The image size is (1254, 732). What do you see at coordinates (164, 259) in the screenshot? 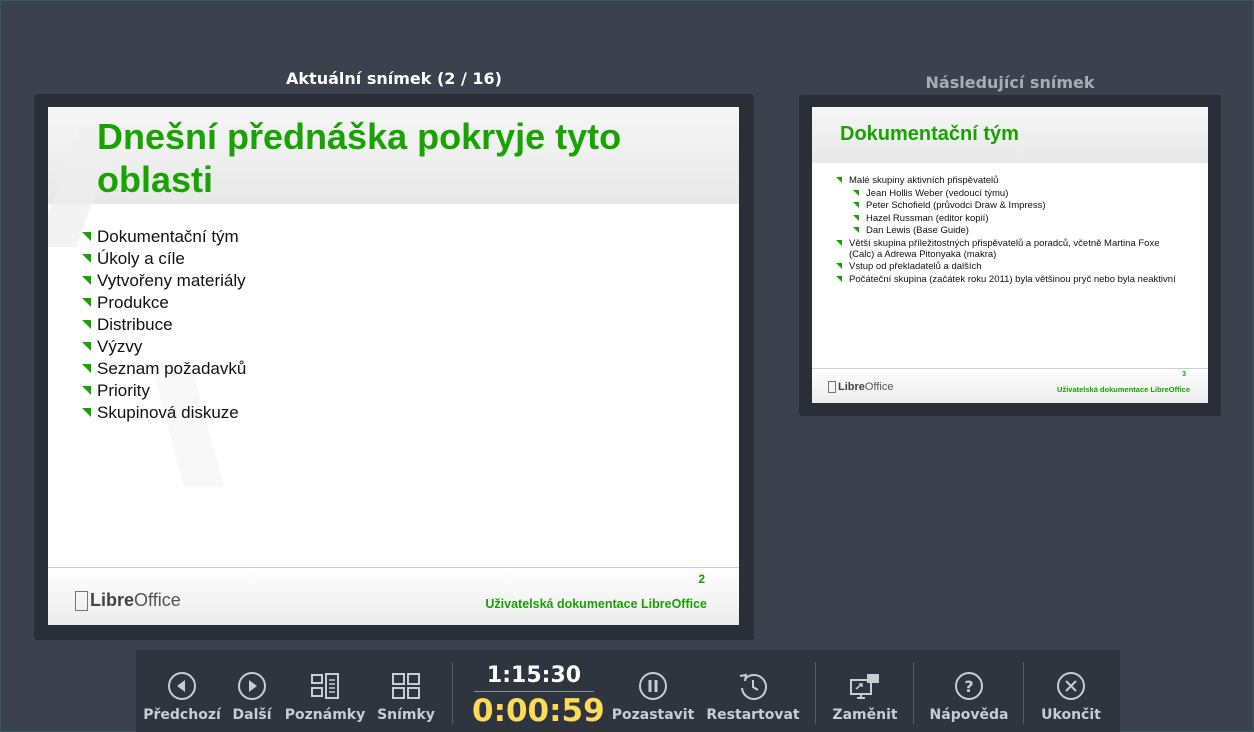
I see `bullet-item: Úkoly a cíle` at bounding box center [164, 259].